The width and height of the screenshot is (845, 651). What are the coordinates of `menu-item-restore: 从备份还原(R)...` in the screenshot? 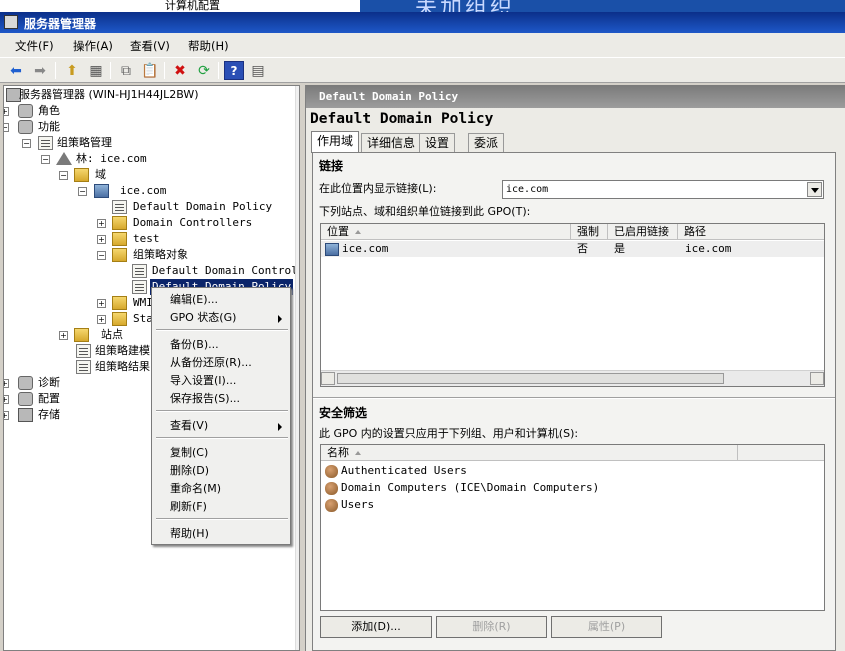 It's located at (230, 362).